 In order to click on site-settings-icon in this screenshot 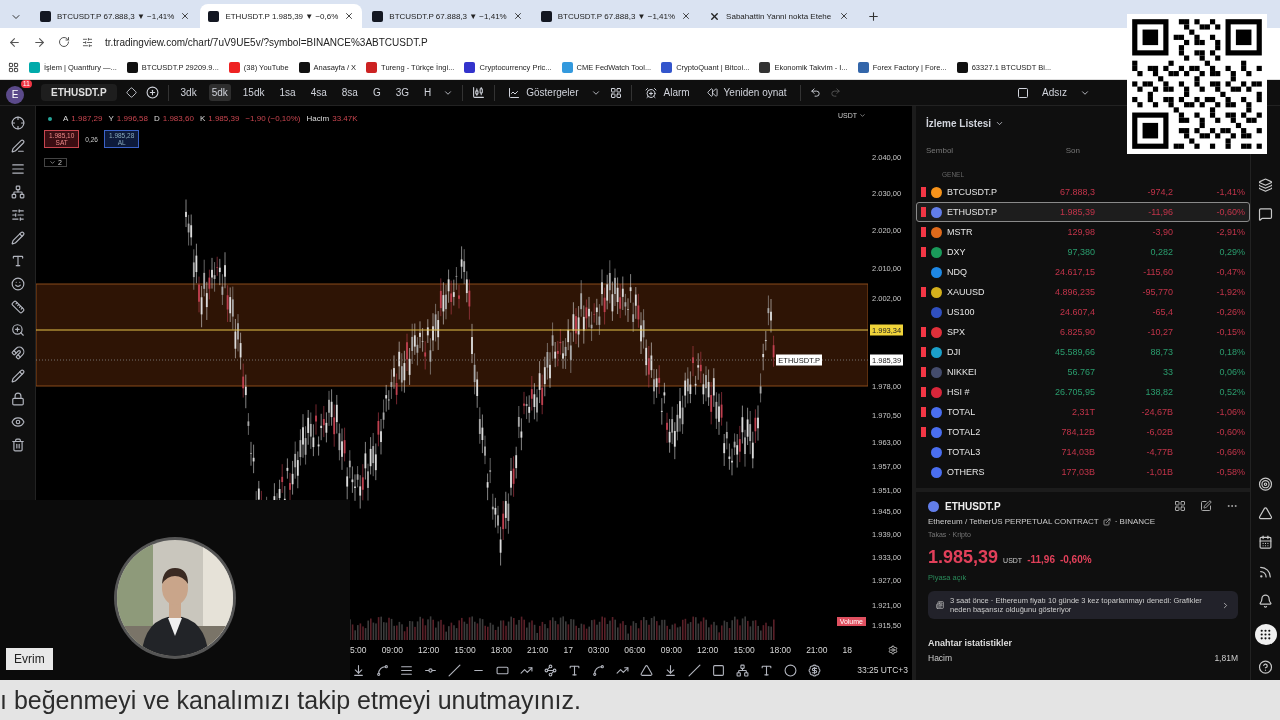, I will do `click(87, 42)`.